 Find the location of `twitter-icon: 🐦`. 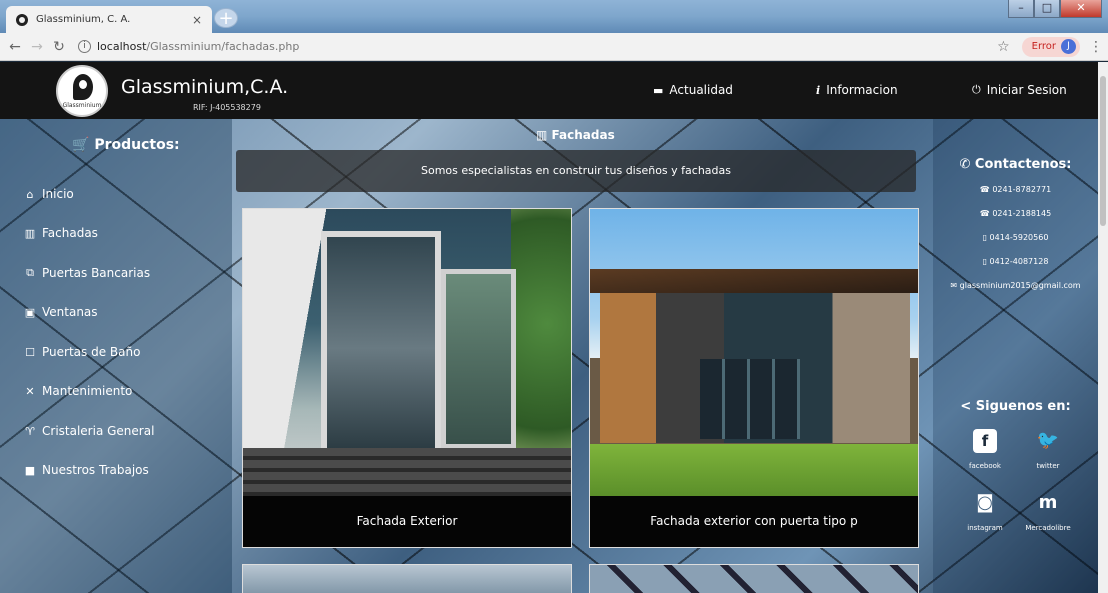

twitter-icon: 🐦 is located at coordinates (1048, 440).